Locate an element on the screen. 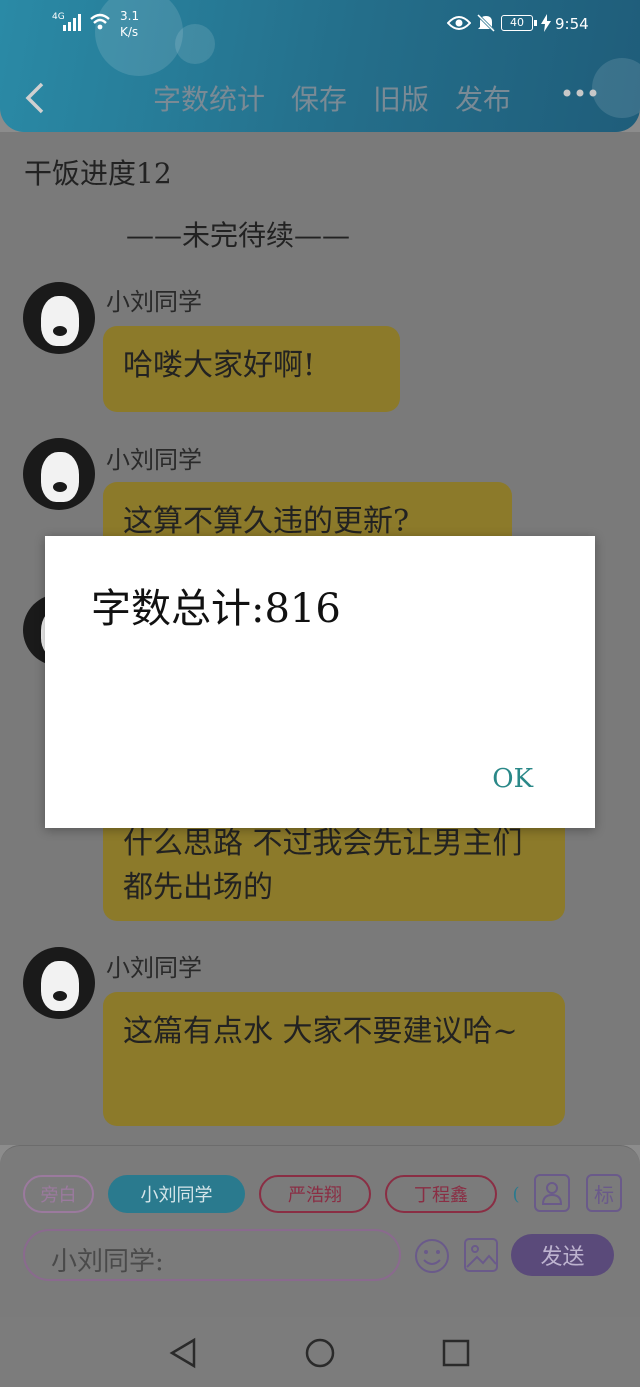  tag-label: 标 is located at coordinates (604, 1194).